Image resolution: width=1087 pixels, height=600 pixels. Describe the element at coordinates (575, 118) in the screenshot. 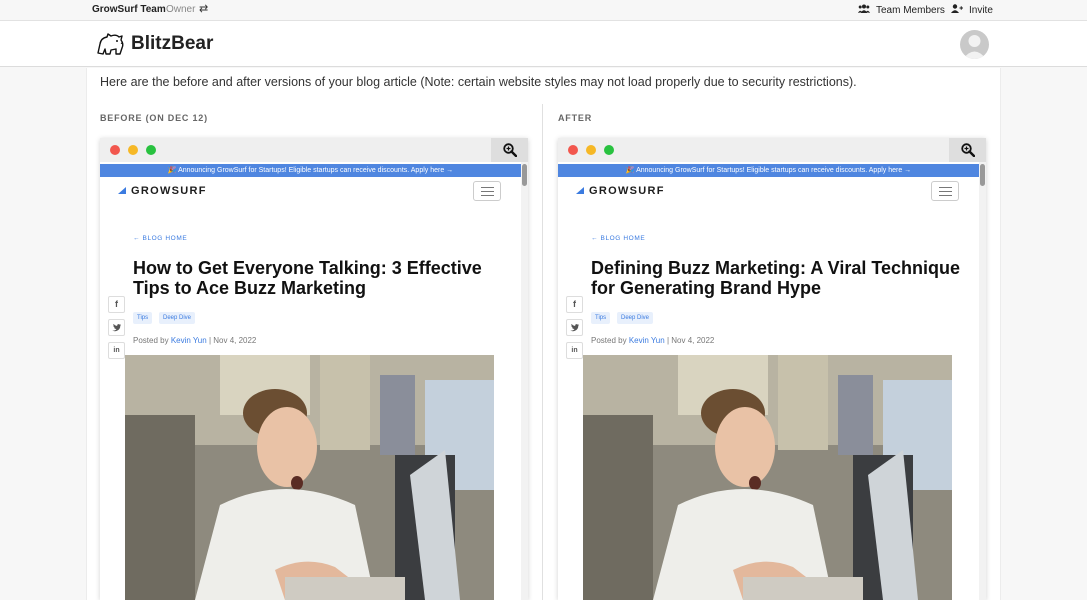

I see `after-label: AFTER` at that location.